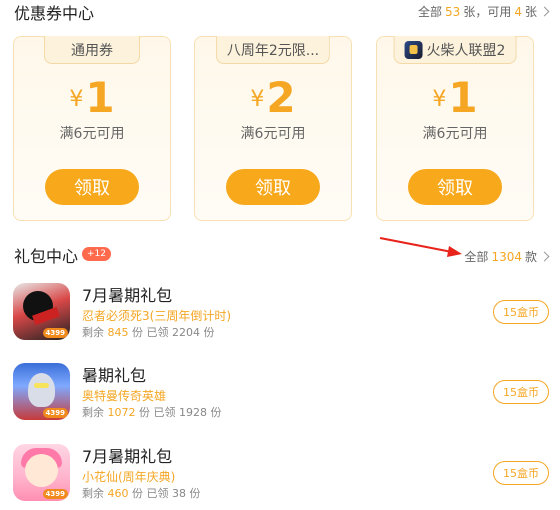  Describe the element at coordinates (124, 396) in the screenshot. I see `gift-game-name: 奥特曼传奇英雄` at that location.